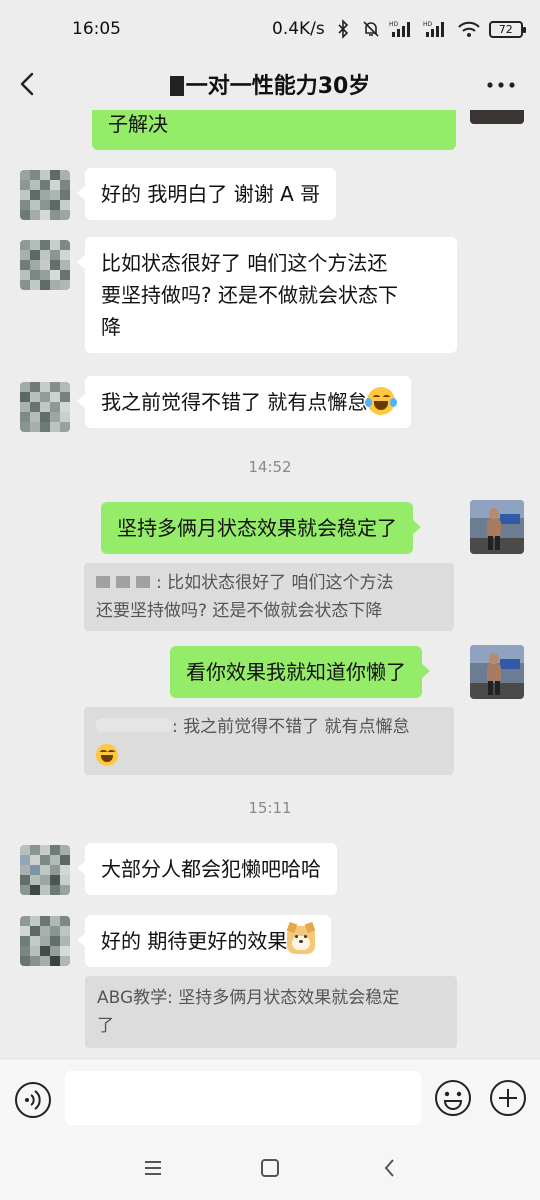  Describe the element at coordinates (244, 263) in the screenshot. I see `message-text-line: 比如状态很好了 咱们这个方法还` at that location.